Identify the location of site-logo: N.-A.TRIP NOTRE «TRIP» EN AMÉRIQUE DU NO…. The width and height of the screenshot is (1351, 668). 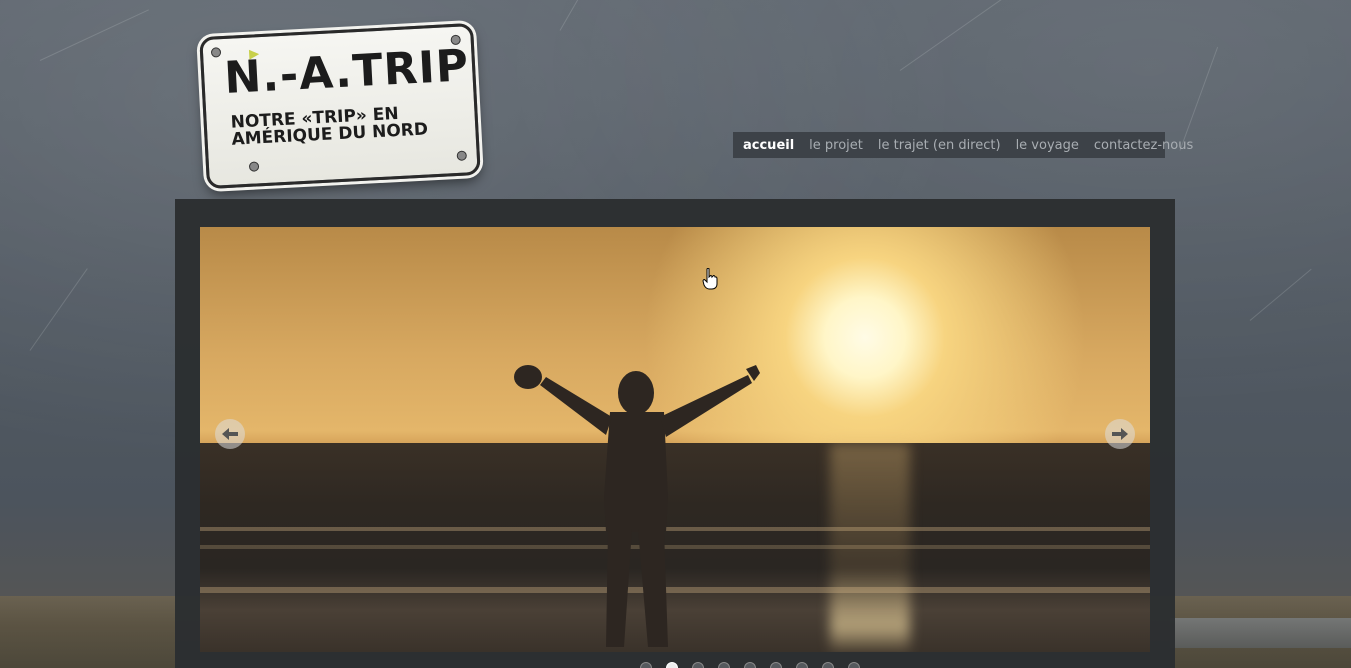
(340, 106).